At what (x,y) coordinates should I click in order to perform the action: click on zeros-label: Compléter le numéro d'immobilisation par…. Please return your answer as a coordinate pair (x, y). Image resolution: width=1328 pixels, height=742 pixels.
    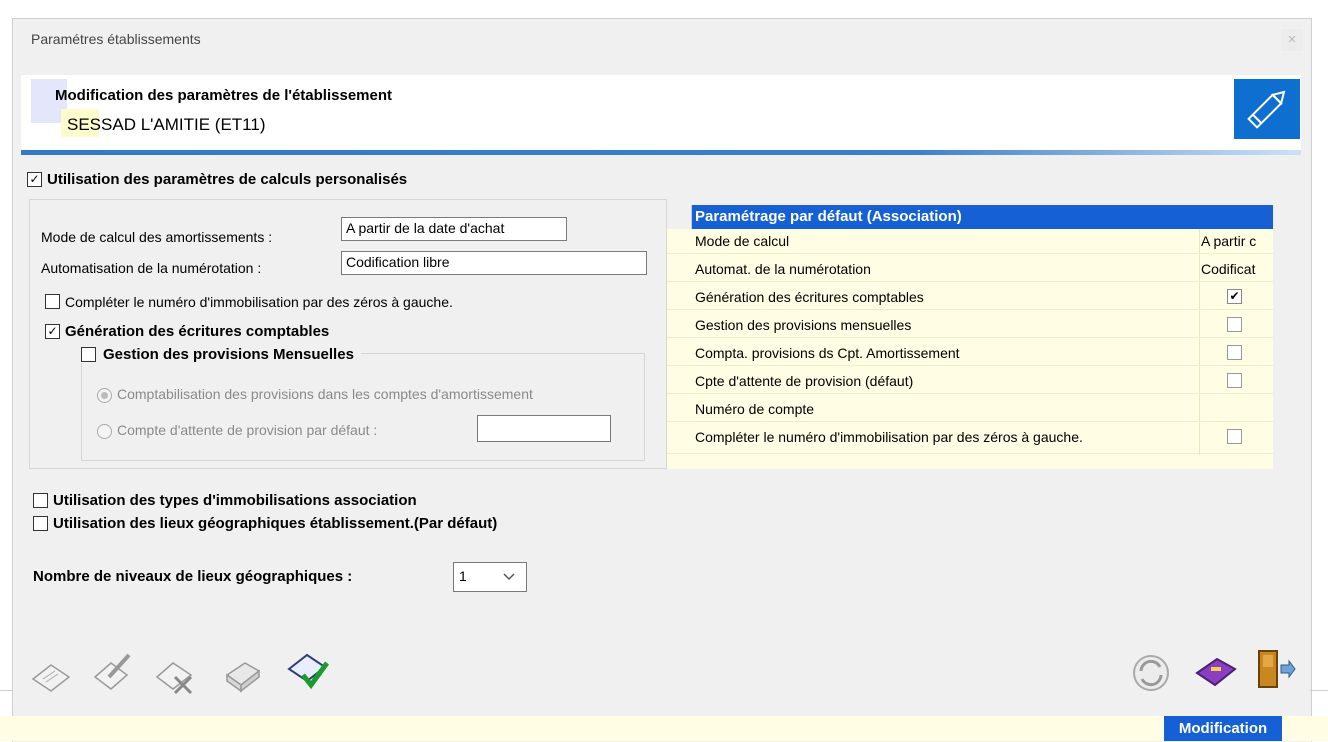
    Looking at the image, I should click on (259, 302).